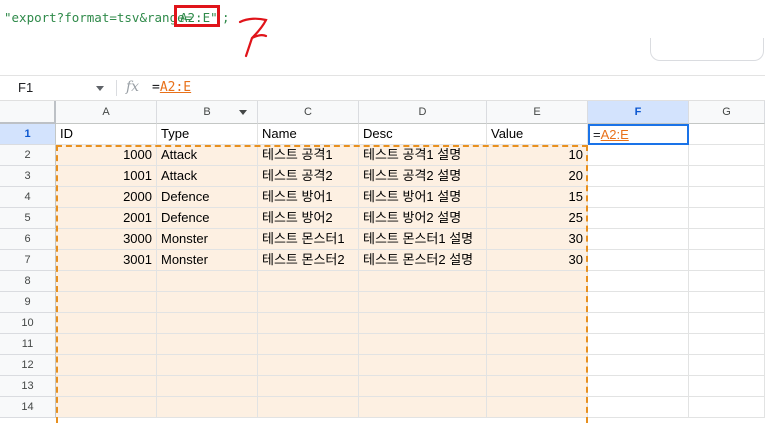 This screenshot has height=448, width=765. Describe the element at coordinates (106, 134) in the screenshot. I see `cell-a1: ID` at that location.